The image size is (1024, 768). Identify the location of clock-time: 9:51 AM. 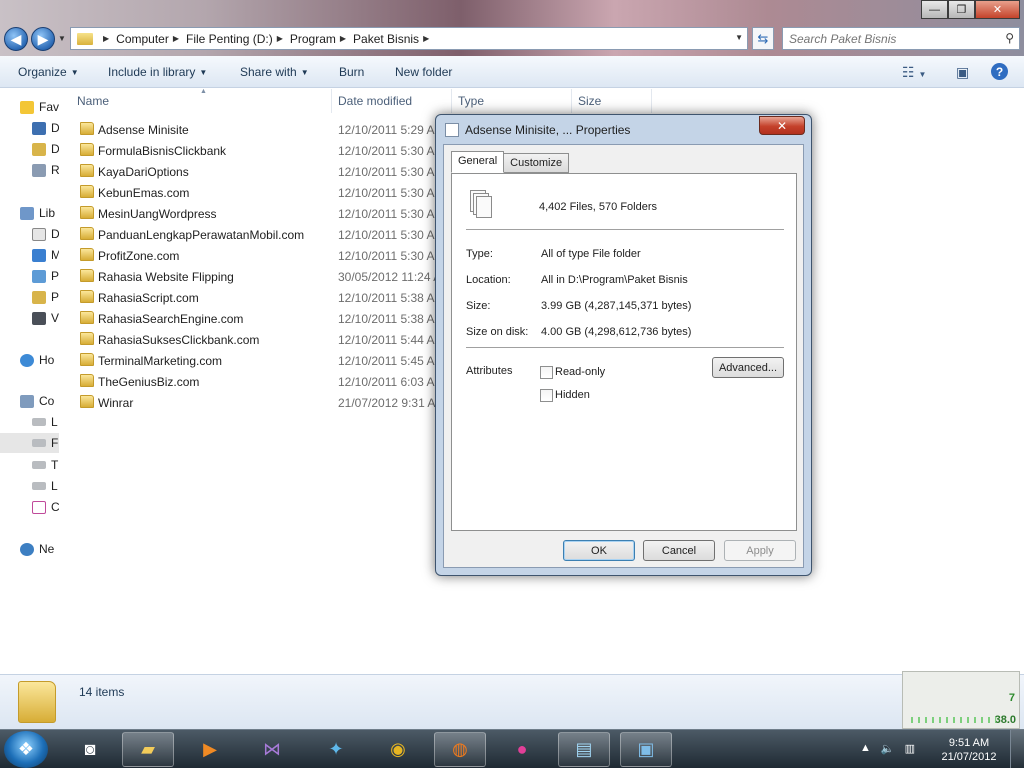
(969, 743).